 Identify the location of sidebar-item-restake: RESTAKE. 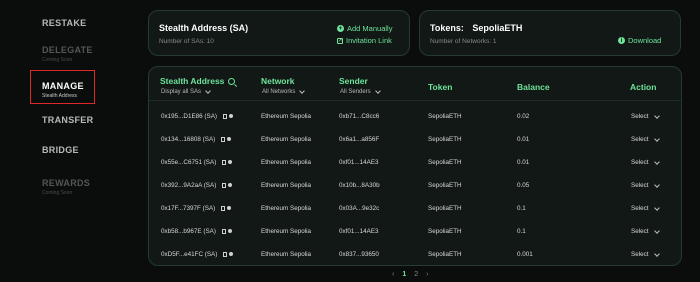
(64, 23).